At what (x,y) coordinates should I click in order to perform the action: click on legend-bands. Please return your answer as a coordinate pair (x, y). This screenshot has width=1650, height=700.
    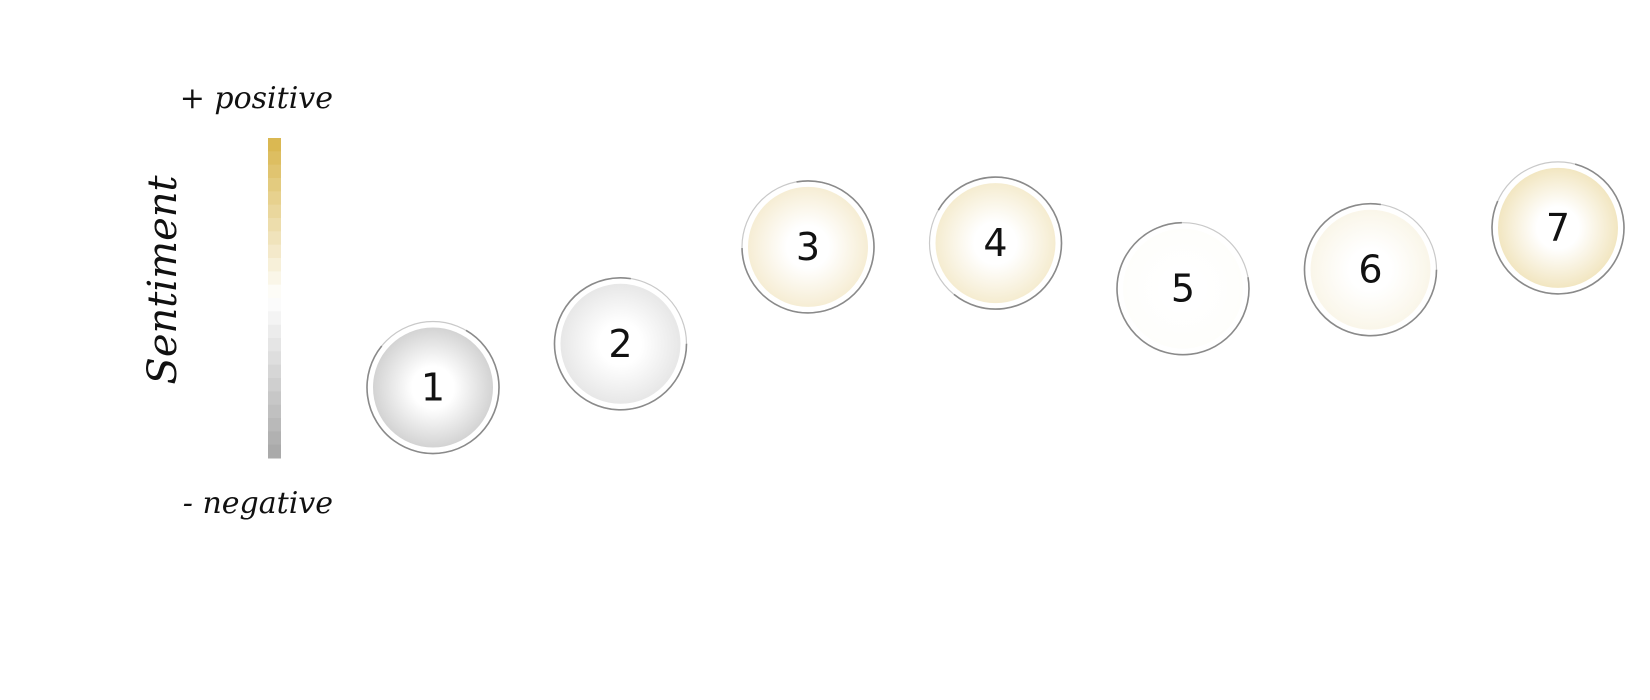
    Looking at the image, I should click on (274, 298).